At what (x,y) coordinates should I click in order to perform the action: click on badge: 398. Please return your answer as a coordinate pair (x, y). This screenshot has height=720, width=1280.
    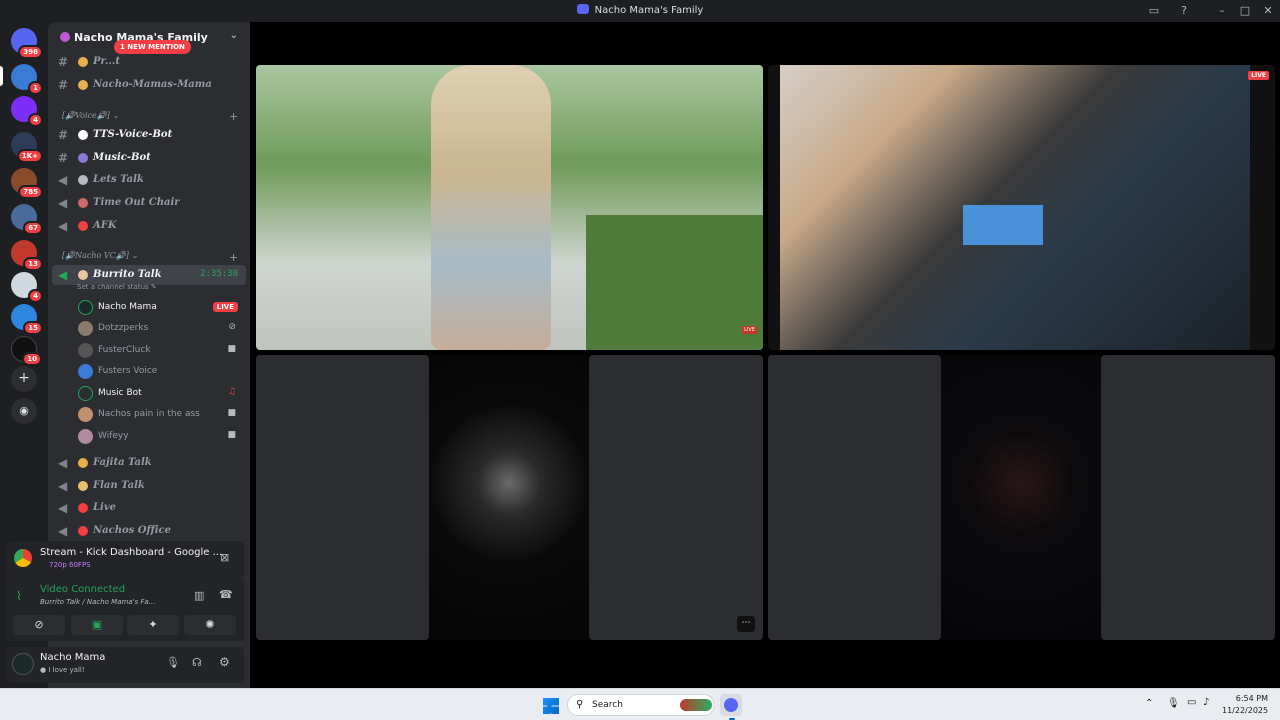
    Looking at the image, I should click on (30, 52).